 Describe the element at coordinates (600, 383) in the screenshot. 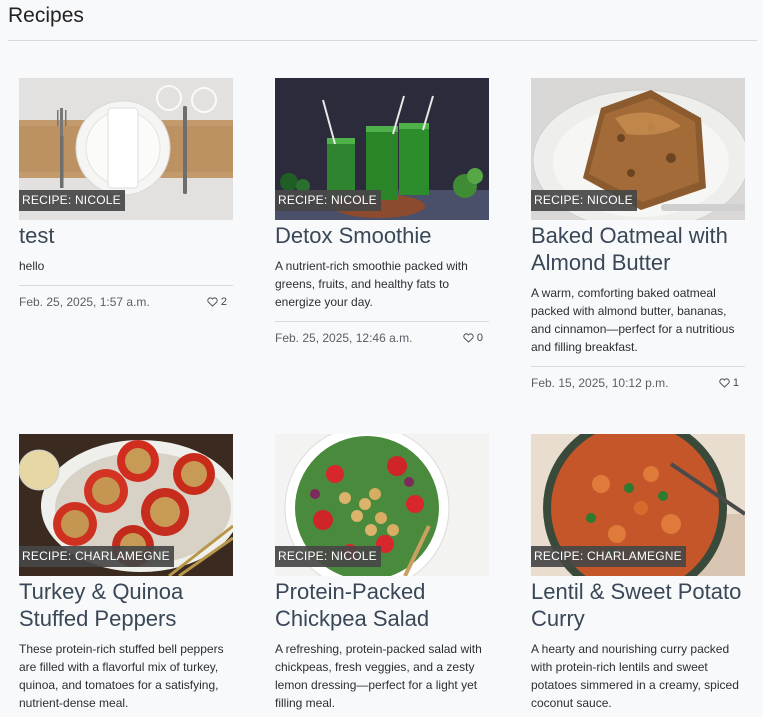

I see `recipe-date: Feb. 15, 2025, 10:12 p.m.` at that location.